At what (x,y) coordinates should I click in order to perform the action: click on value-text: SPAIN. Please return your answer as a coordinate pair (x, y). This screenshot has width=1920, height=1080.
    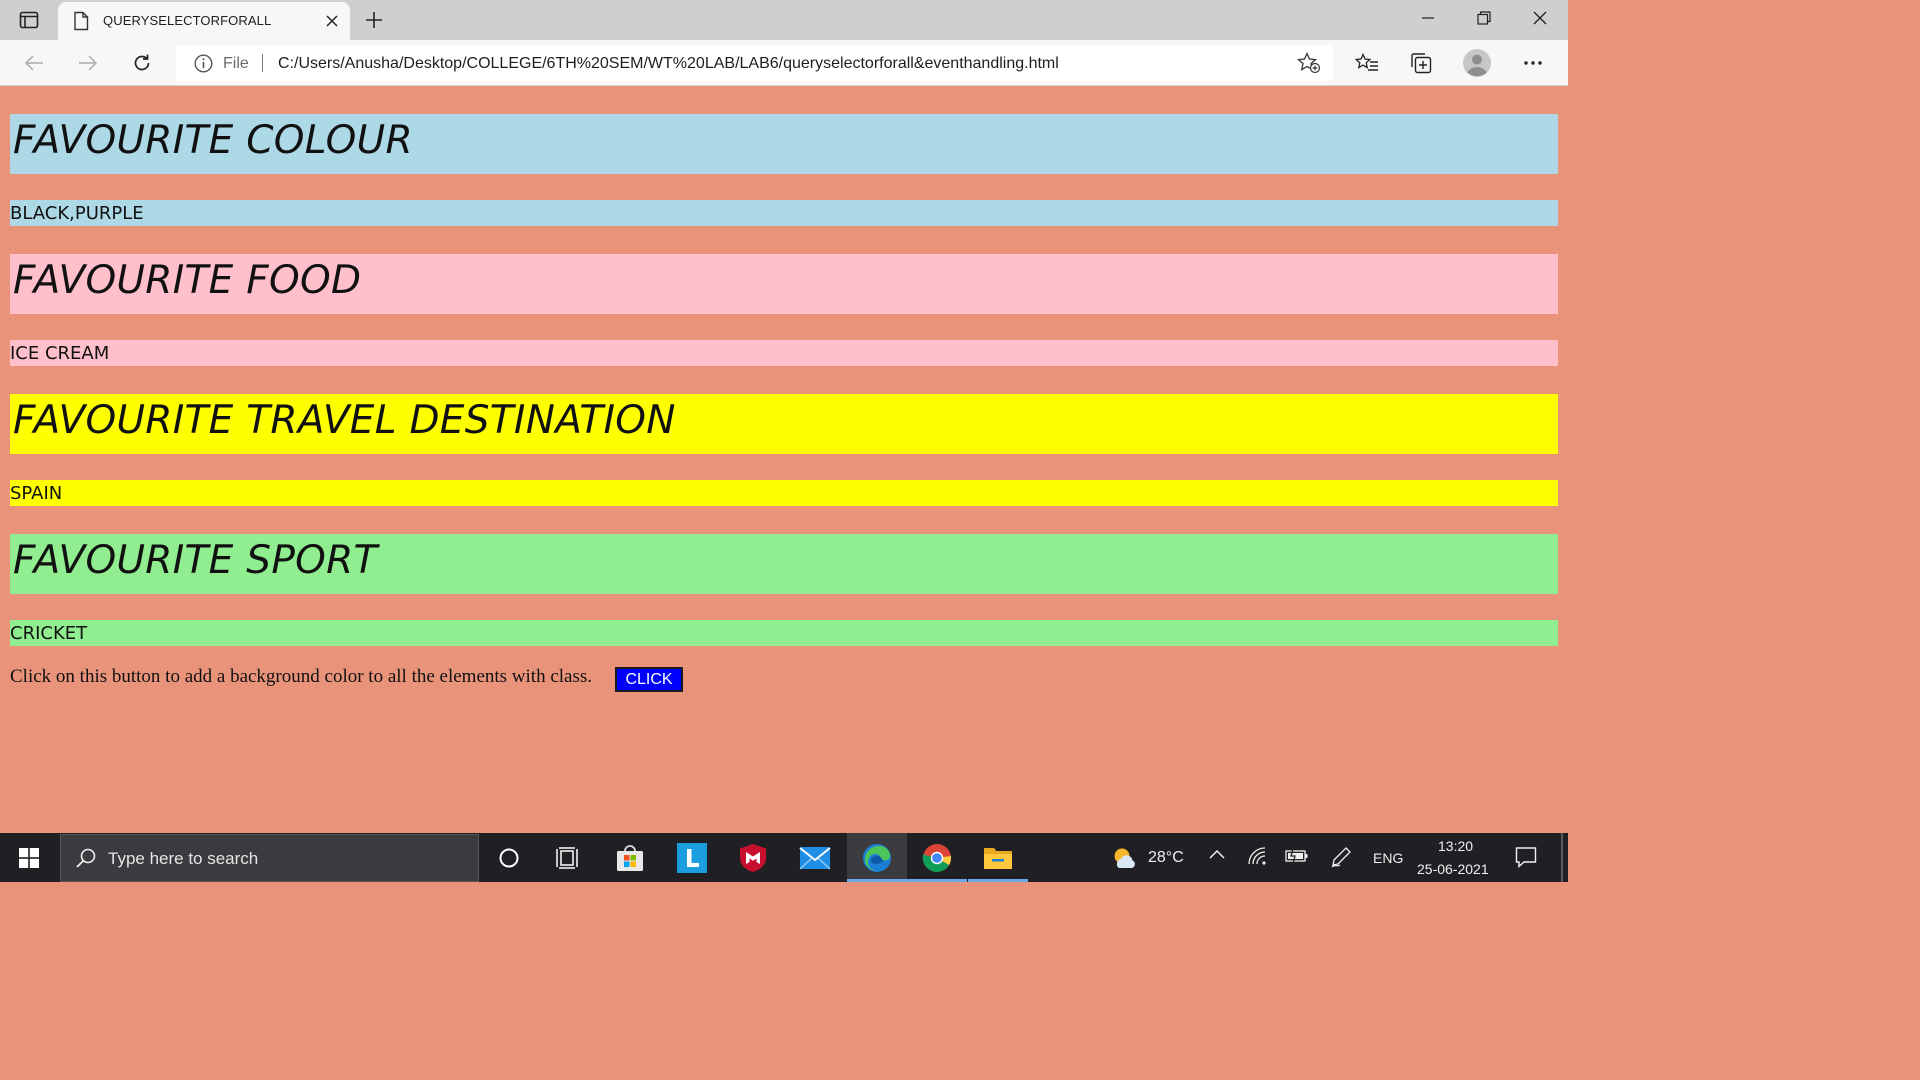
    Looking at the image, I should click on (36, 493).